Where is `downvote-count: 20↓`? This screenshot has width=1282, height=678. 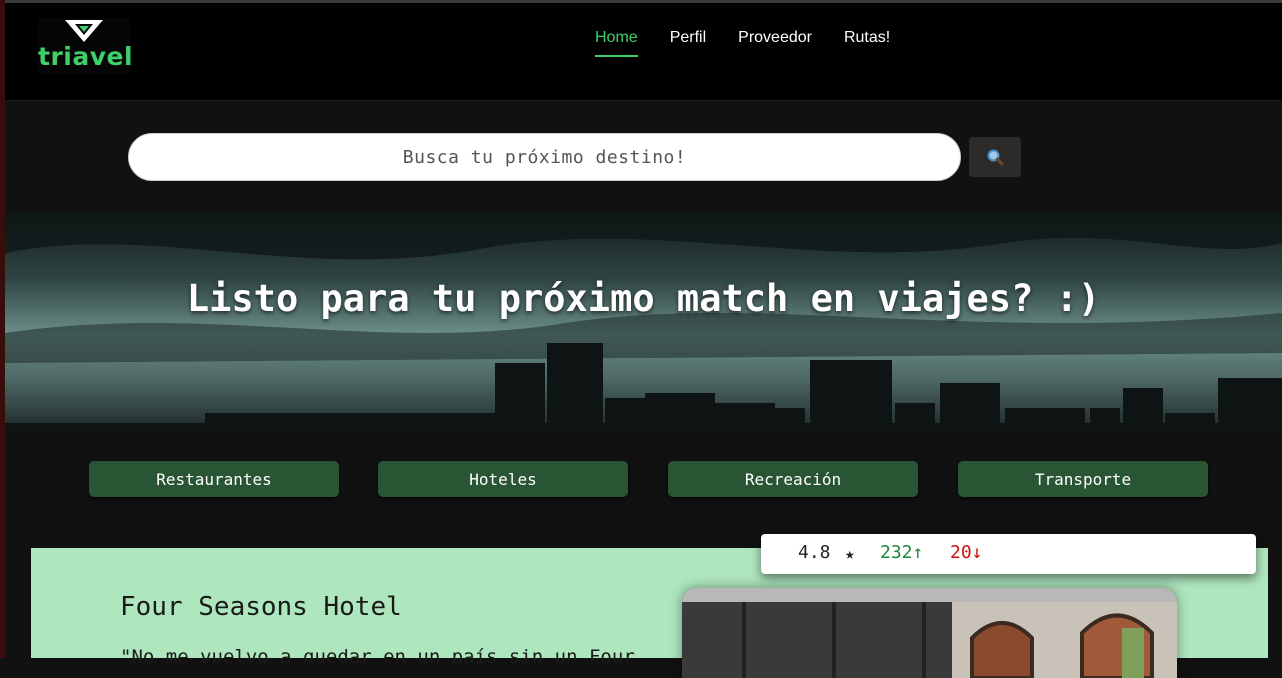 downvote-count: 20↓ is located at coordinates (966, 552).